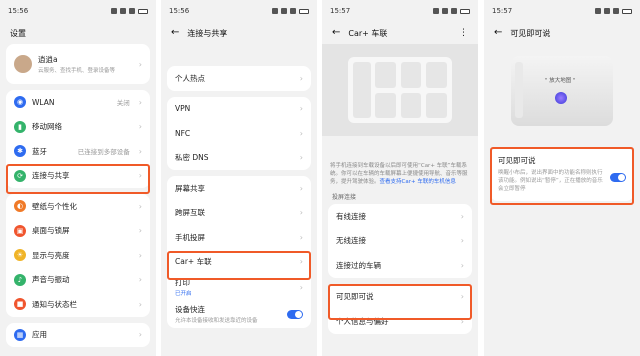  Describe the element at coordinates (239, 213) in the screenshot. I see `list-item-cross-screen: 跨屏互联 ›` at that location.